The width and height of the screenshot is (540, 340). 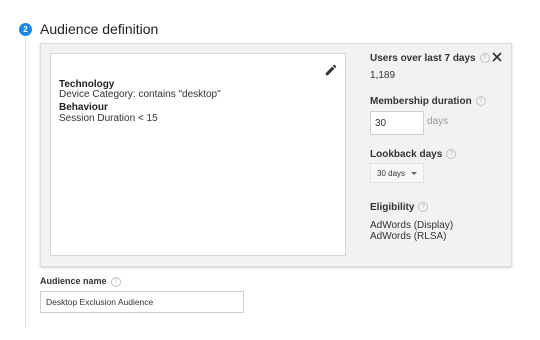 I want to click on eligibility-label-row: Eligibility?, so click(x=399, y=207).